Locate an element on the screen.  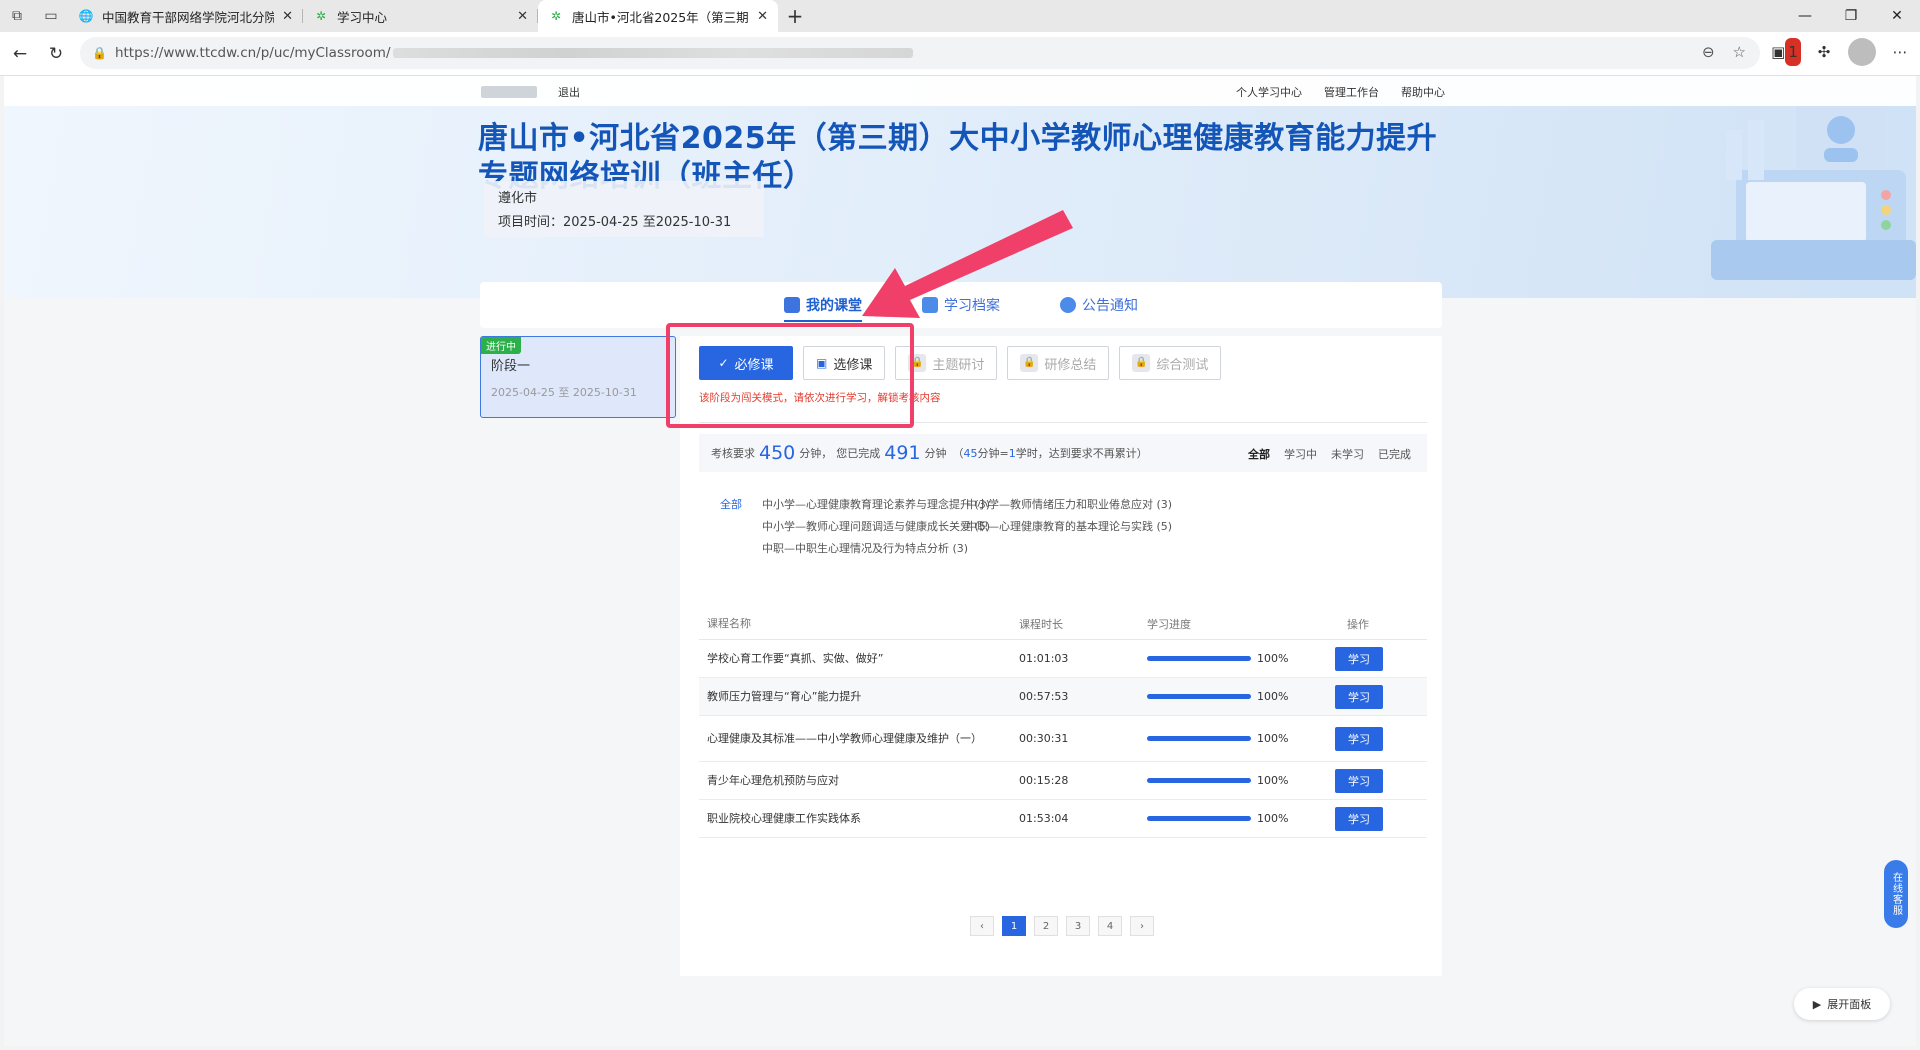
notifications-icon: ▣ 1 is located at coordinates (1786, 52).